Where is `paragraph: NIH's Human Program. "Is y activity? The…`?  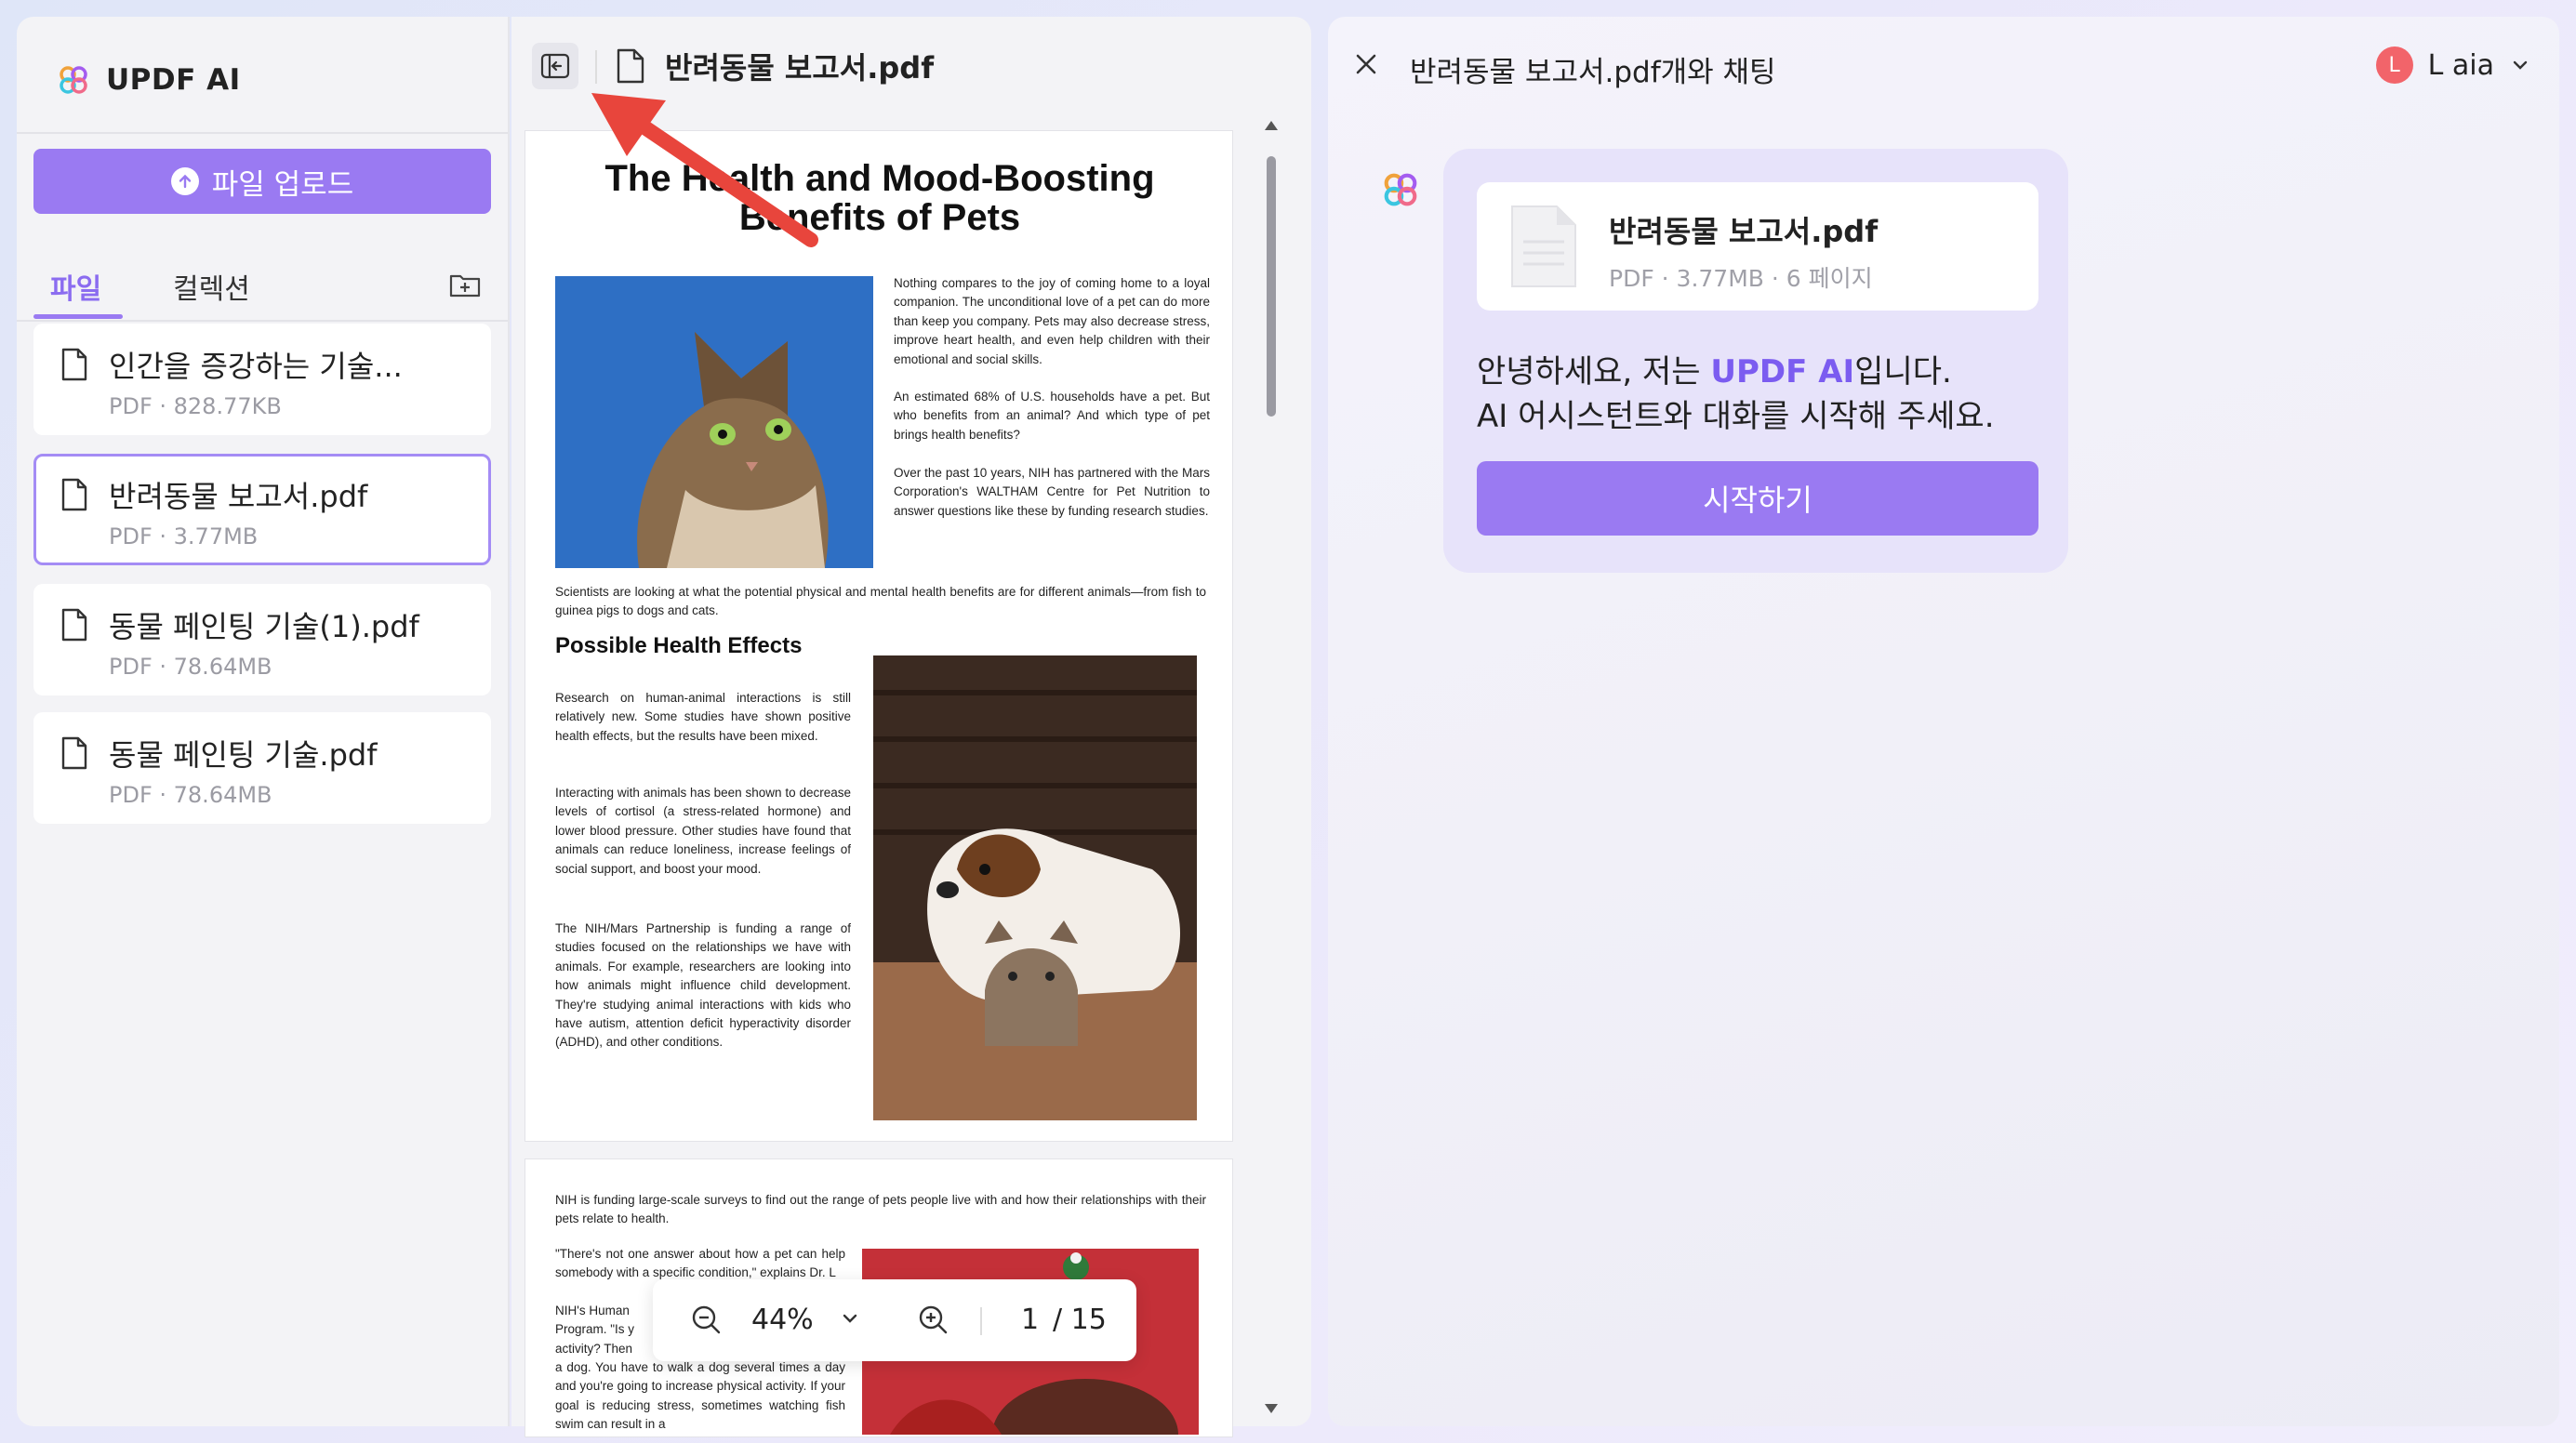 paragraph: NIH's Human Program. "Is y activity? The… is located at coordinates (606, 1330).